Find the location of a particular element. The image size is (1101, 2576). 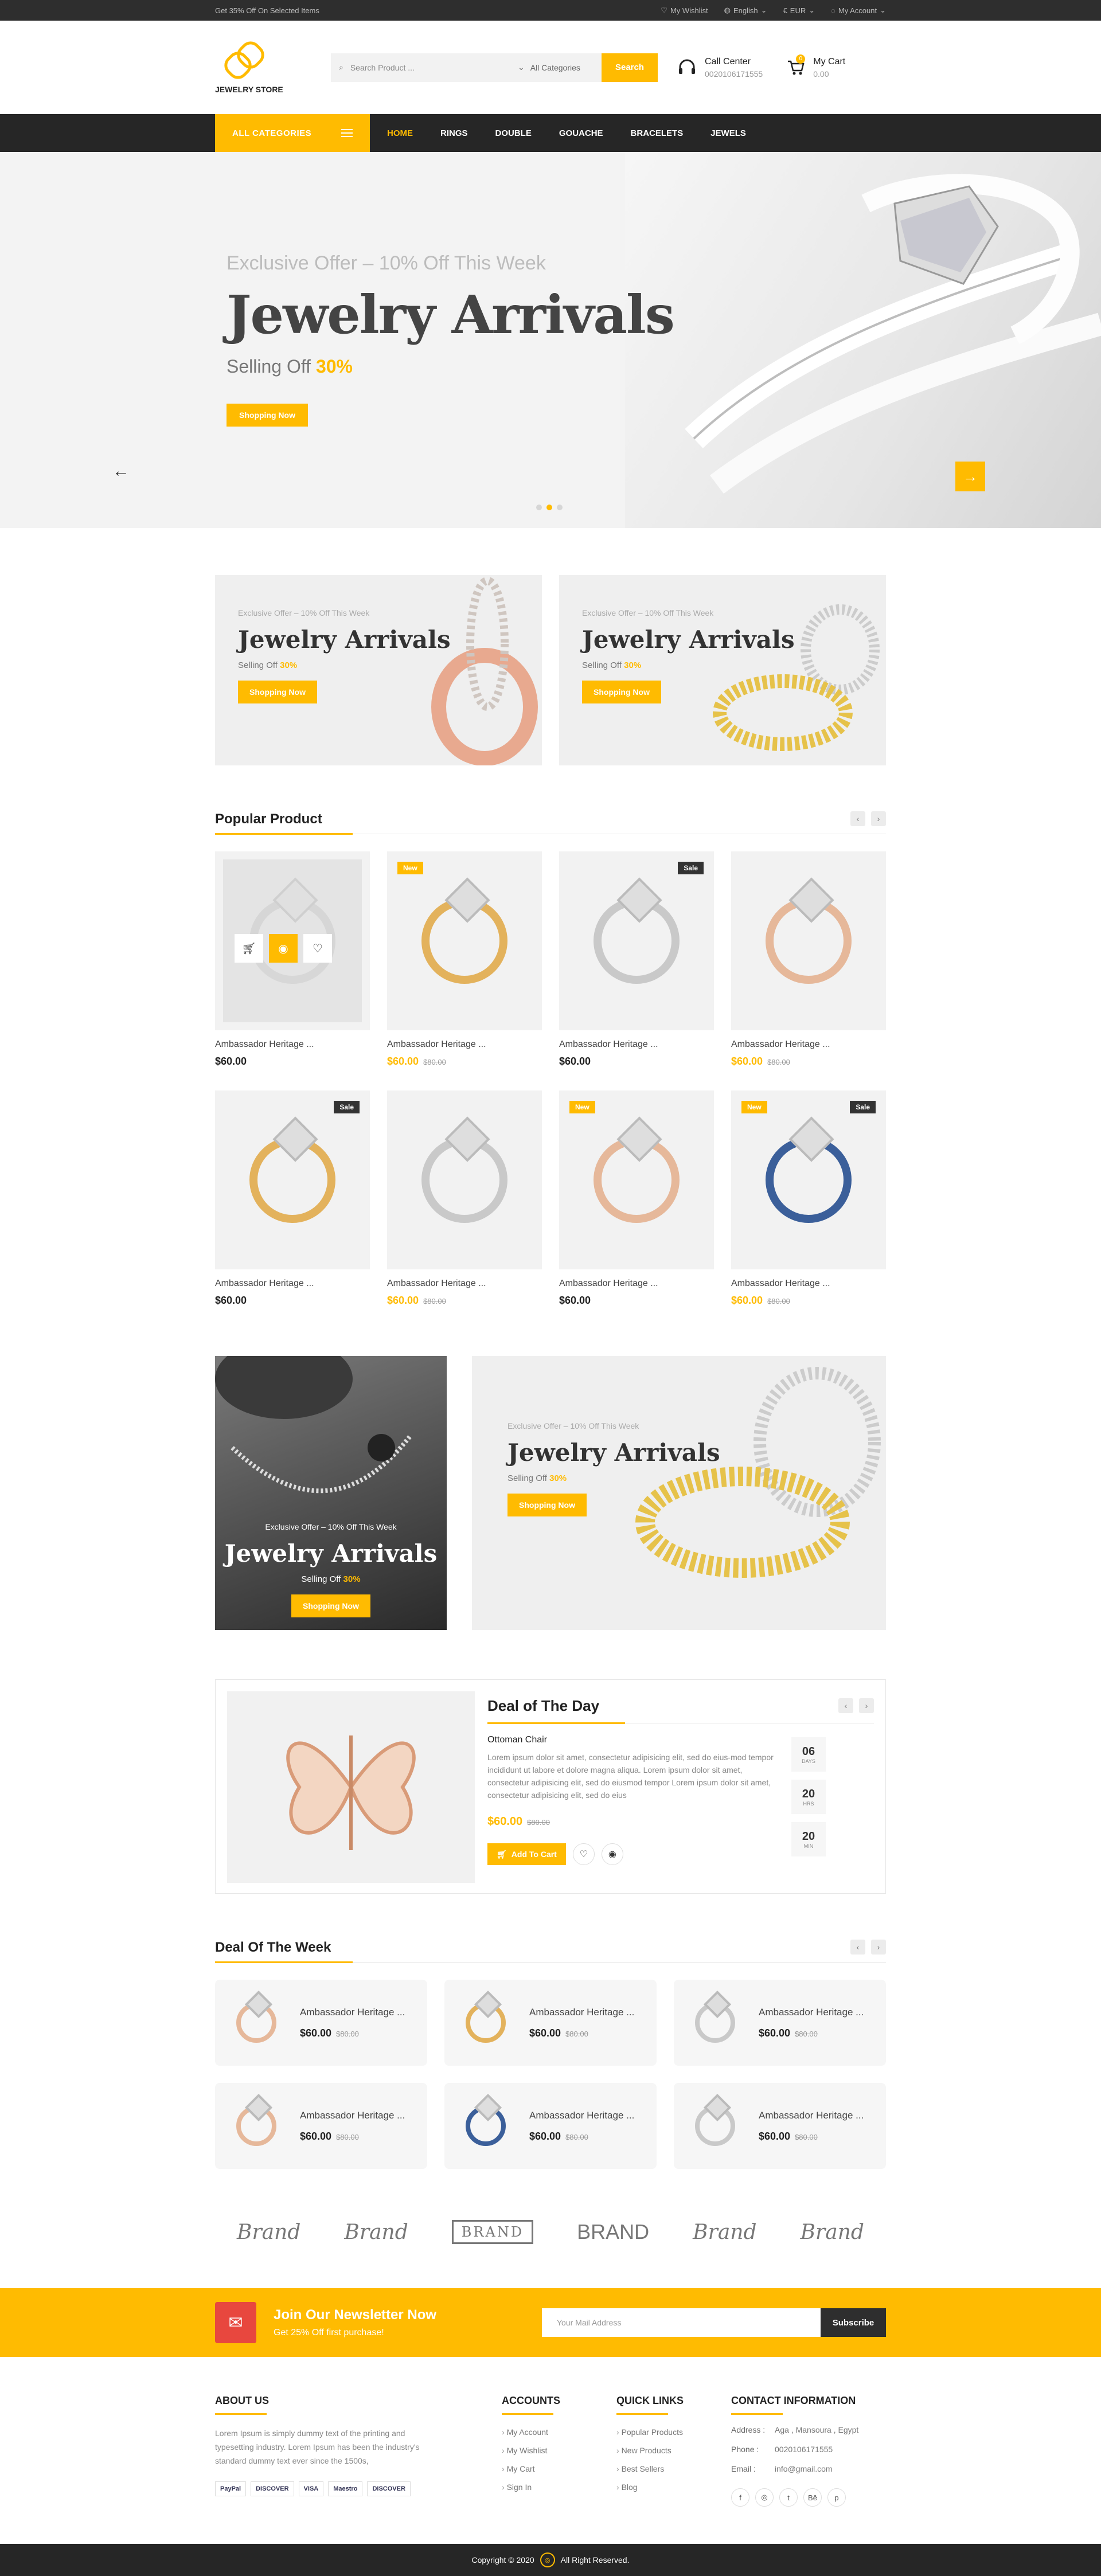

product-card: New Ambassador Heritage ... $60.00 $80.00 is located at coordinates (464, 959).